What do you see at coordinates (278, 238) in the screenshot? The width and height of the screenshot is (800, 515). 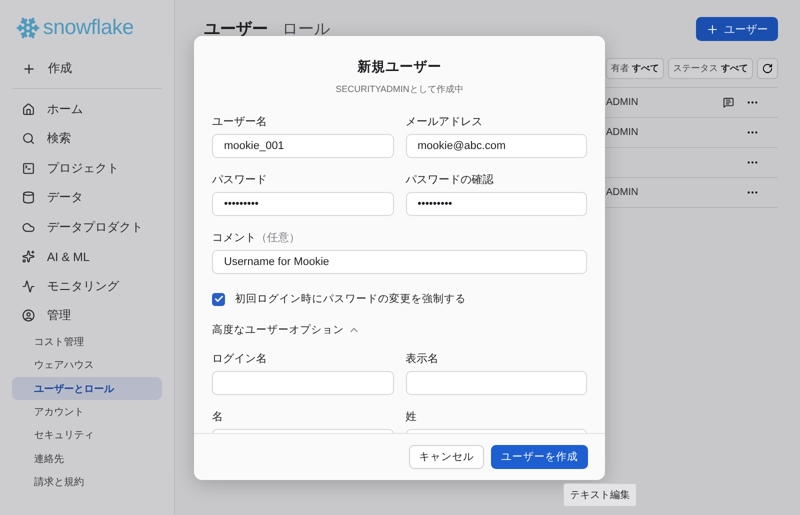 I see `optional-hint: （任意）` at bounding box center [278, 238].